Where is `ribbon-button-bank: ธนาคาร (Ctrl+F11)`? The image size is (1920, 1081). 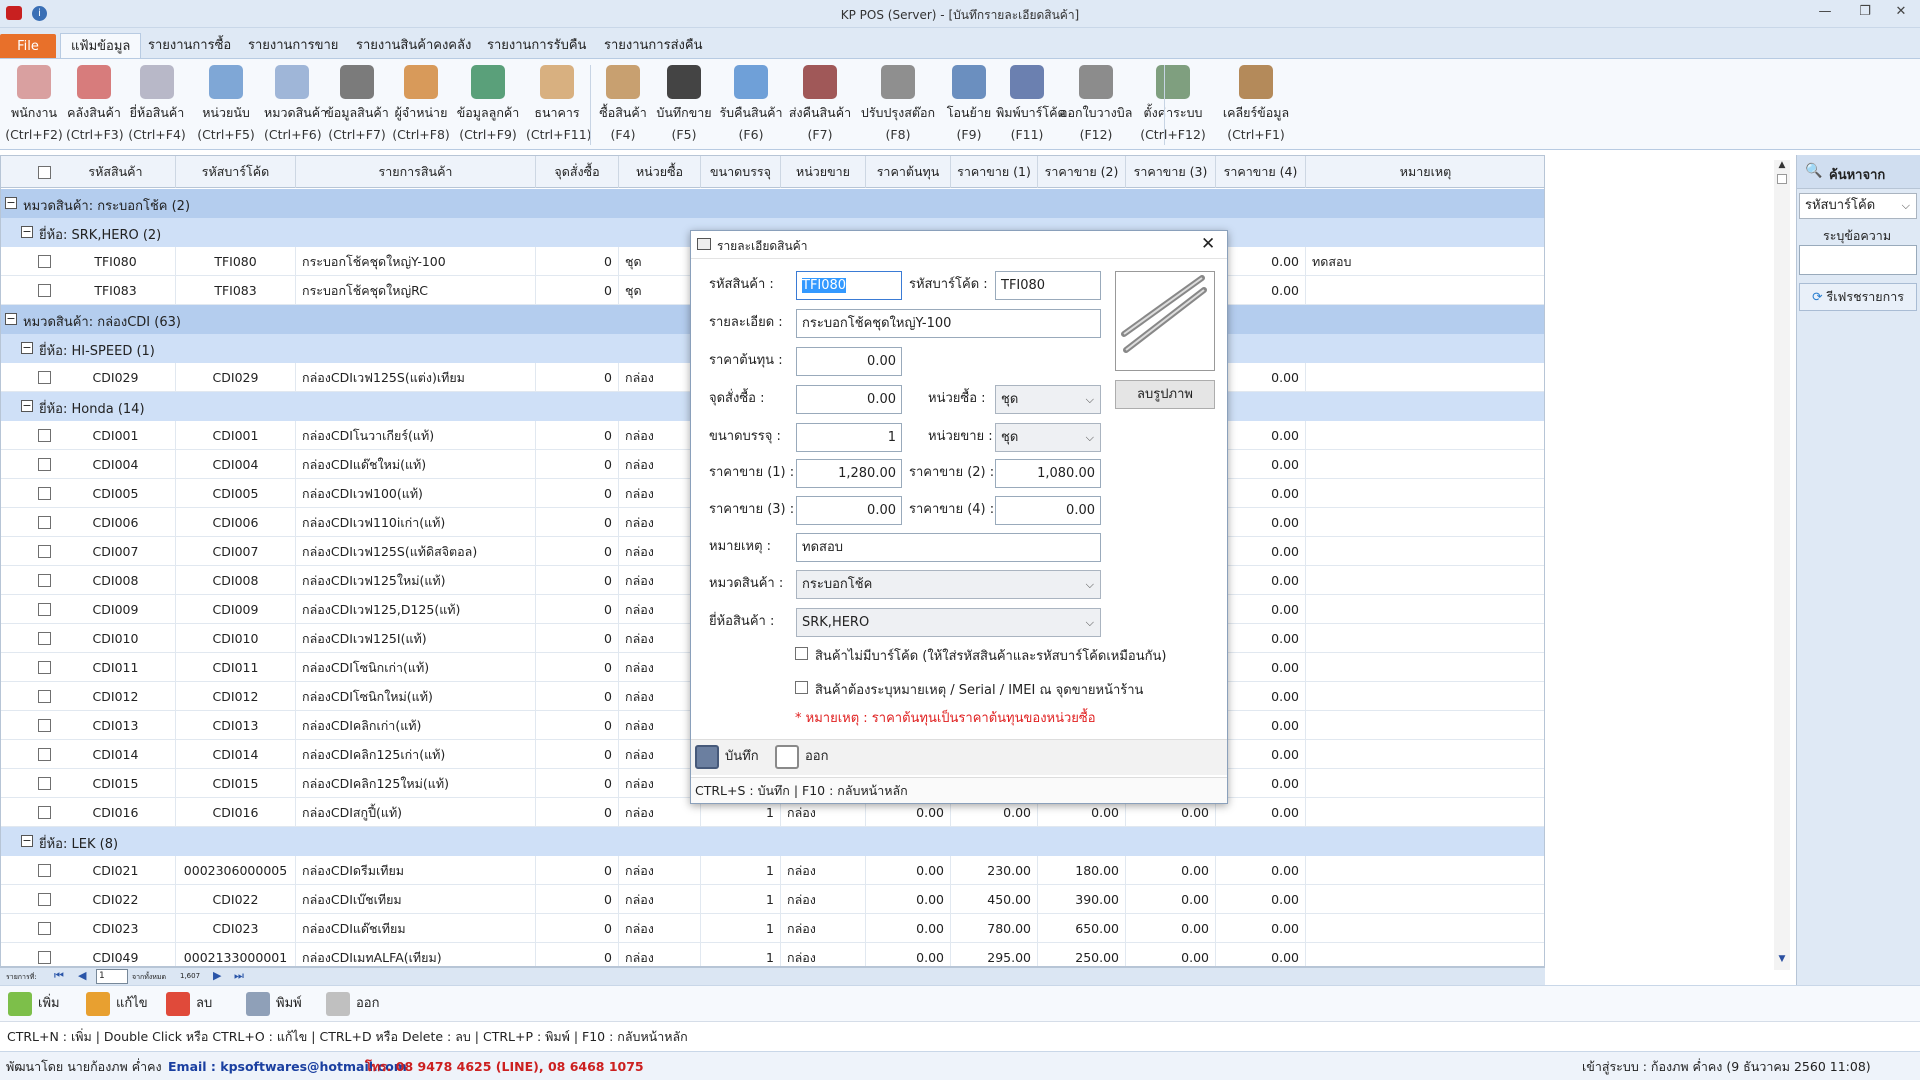 ribbon-button-bank: ธนาคาร (Ctrl+F11) is located at coordinates (559, 106).